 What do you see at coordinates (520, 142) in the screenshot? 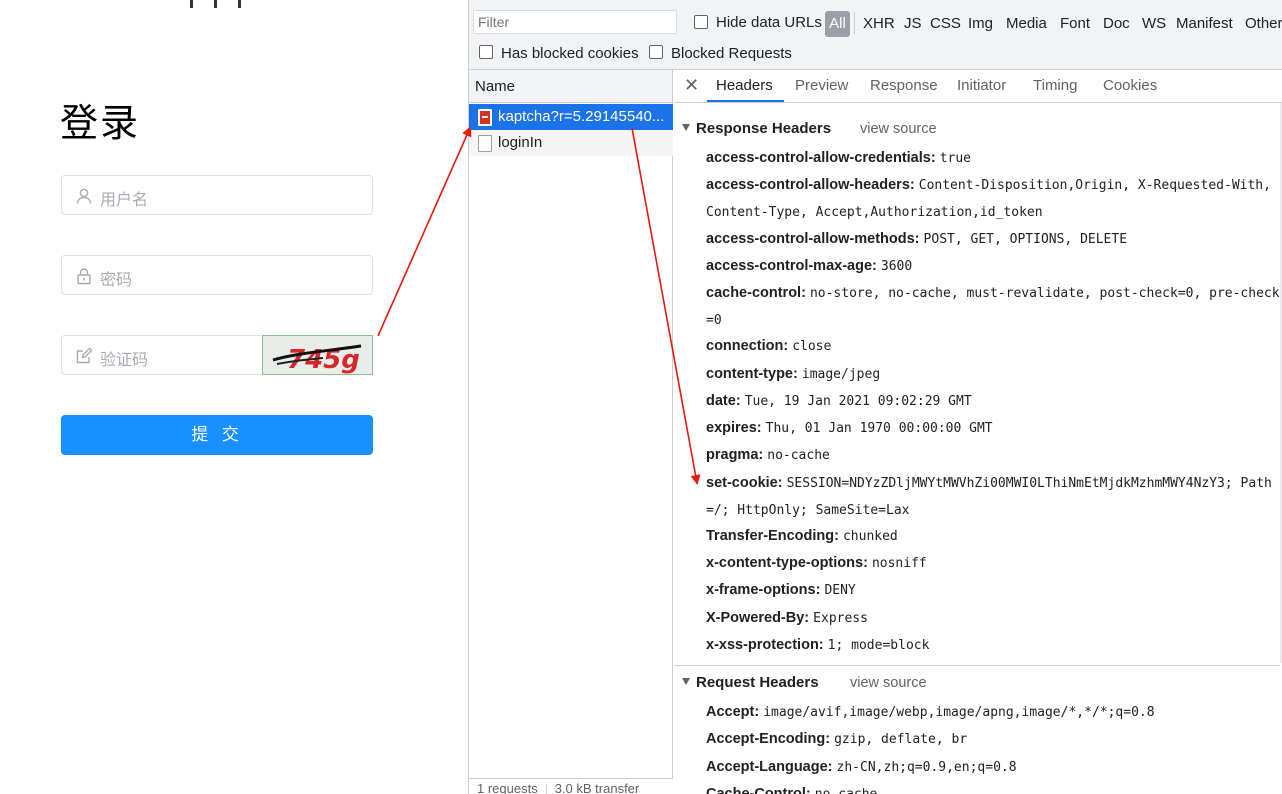
I see `request-name: loginIn` at bounding box center [520, 142].